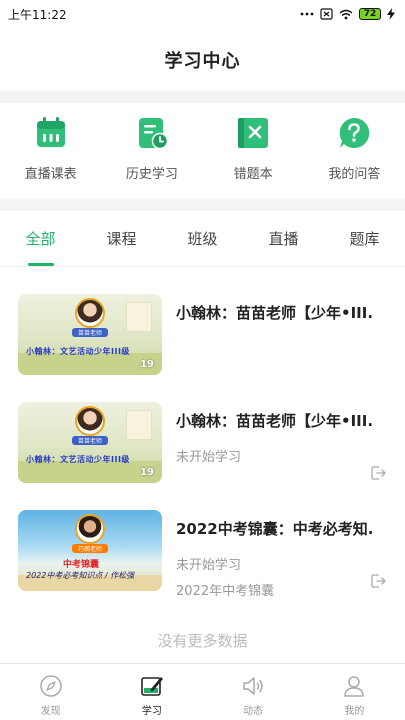 The width and height of the screenshot is (405, 720). I want to click on nav-discover: 发现, so click(50, 692).